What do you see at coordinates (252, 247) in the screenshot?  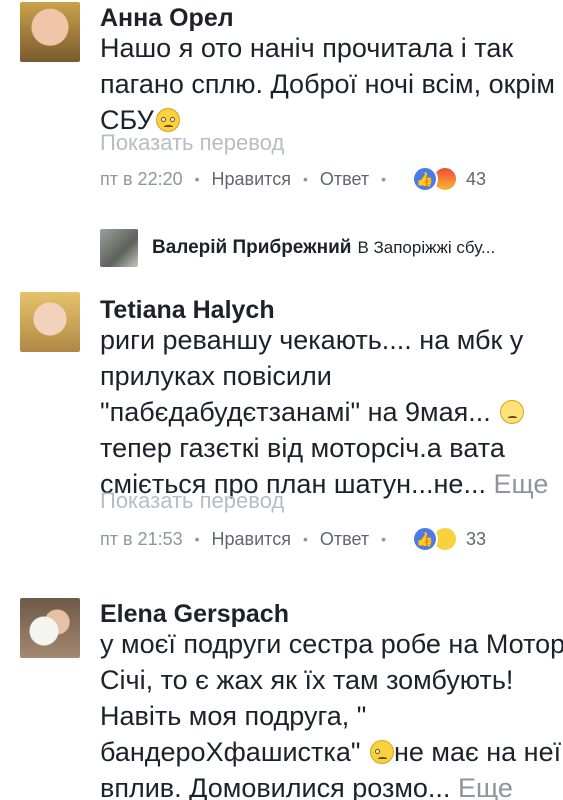 I see `reply-author: Валерій Прибрежний` at bounding box center [252, 247].